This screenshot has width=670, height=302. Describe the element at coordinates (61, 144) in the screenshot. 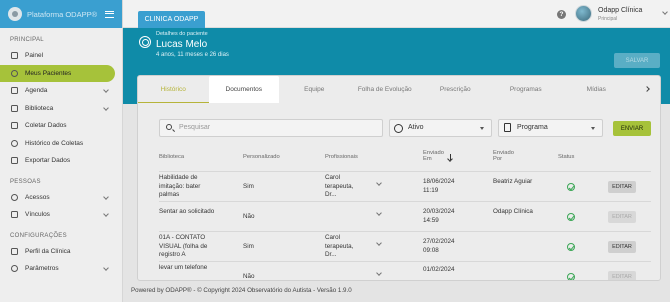

I see `sidebar-item-historico-coletas: Histórico de Coletas` at that location.